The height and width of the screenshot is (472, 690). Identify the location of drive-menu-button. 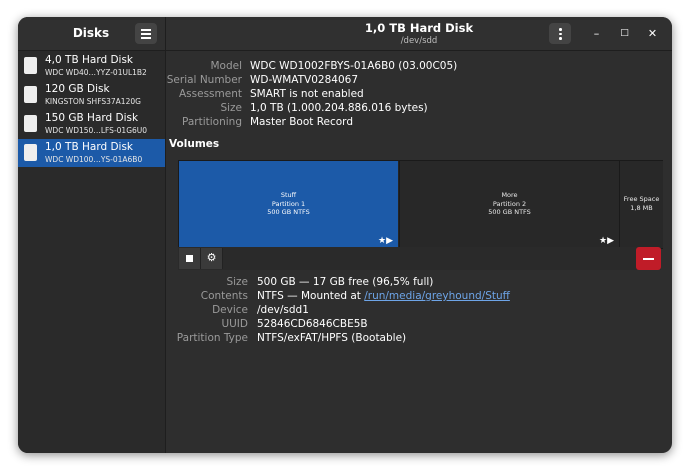
(560, 33).